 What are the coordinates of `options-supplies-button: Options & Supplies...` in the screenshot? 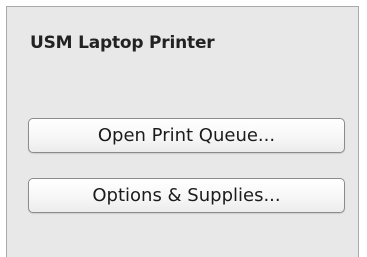 It's located at (186, 195).